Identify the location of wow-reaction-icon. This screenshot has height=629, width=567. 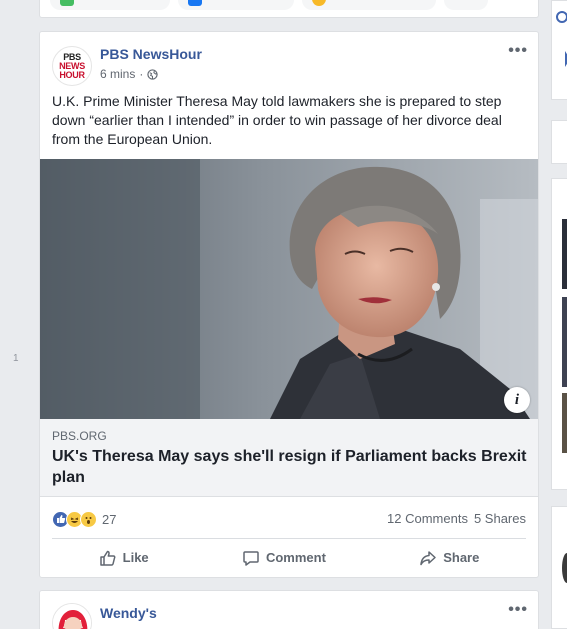
(88, 519).